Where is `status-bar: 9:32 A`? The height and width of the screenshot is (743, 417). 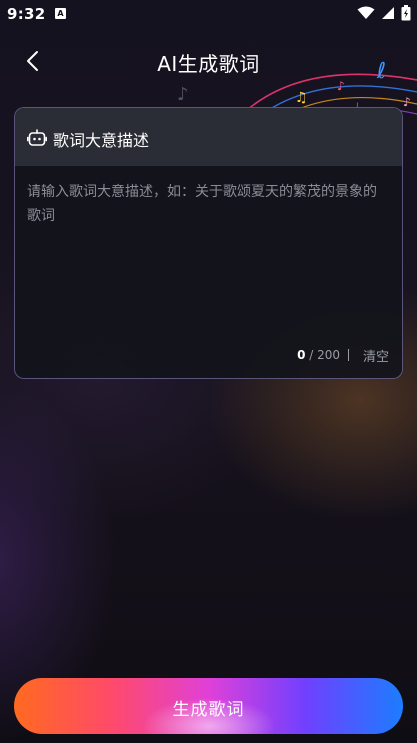
status-bar: 9:32 A is located at coordinates (208, 14).